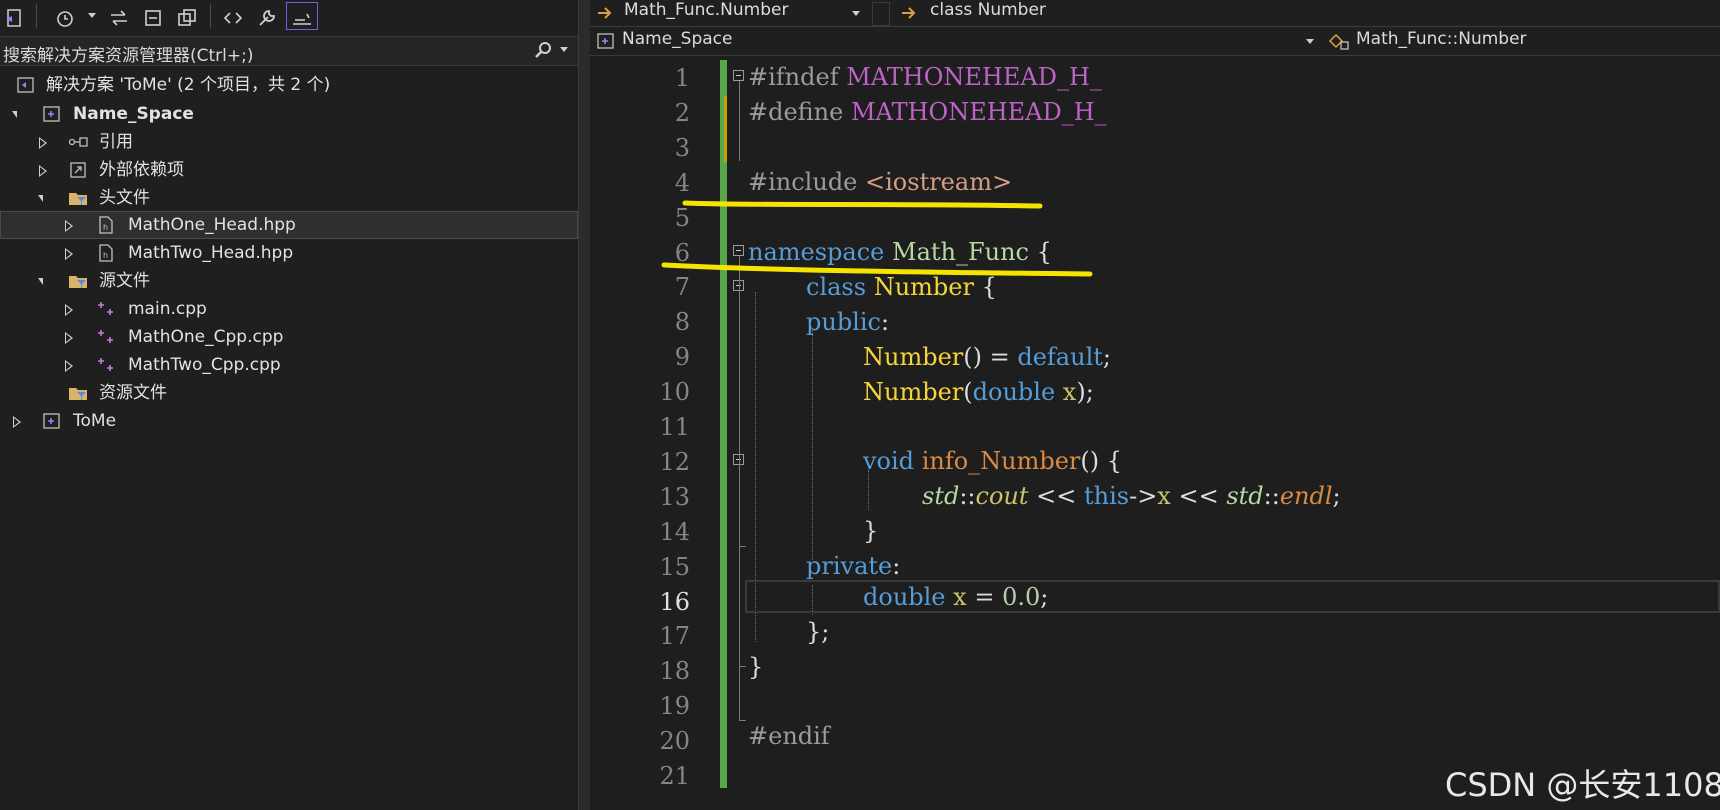  Describe the element at coordinates (955, 597) in the screenshot. I see `code-line-16: double x = 0.0;` at that location.